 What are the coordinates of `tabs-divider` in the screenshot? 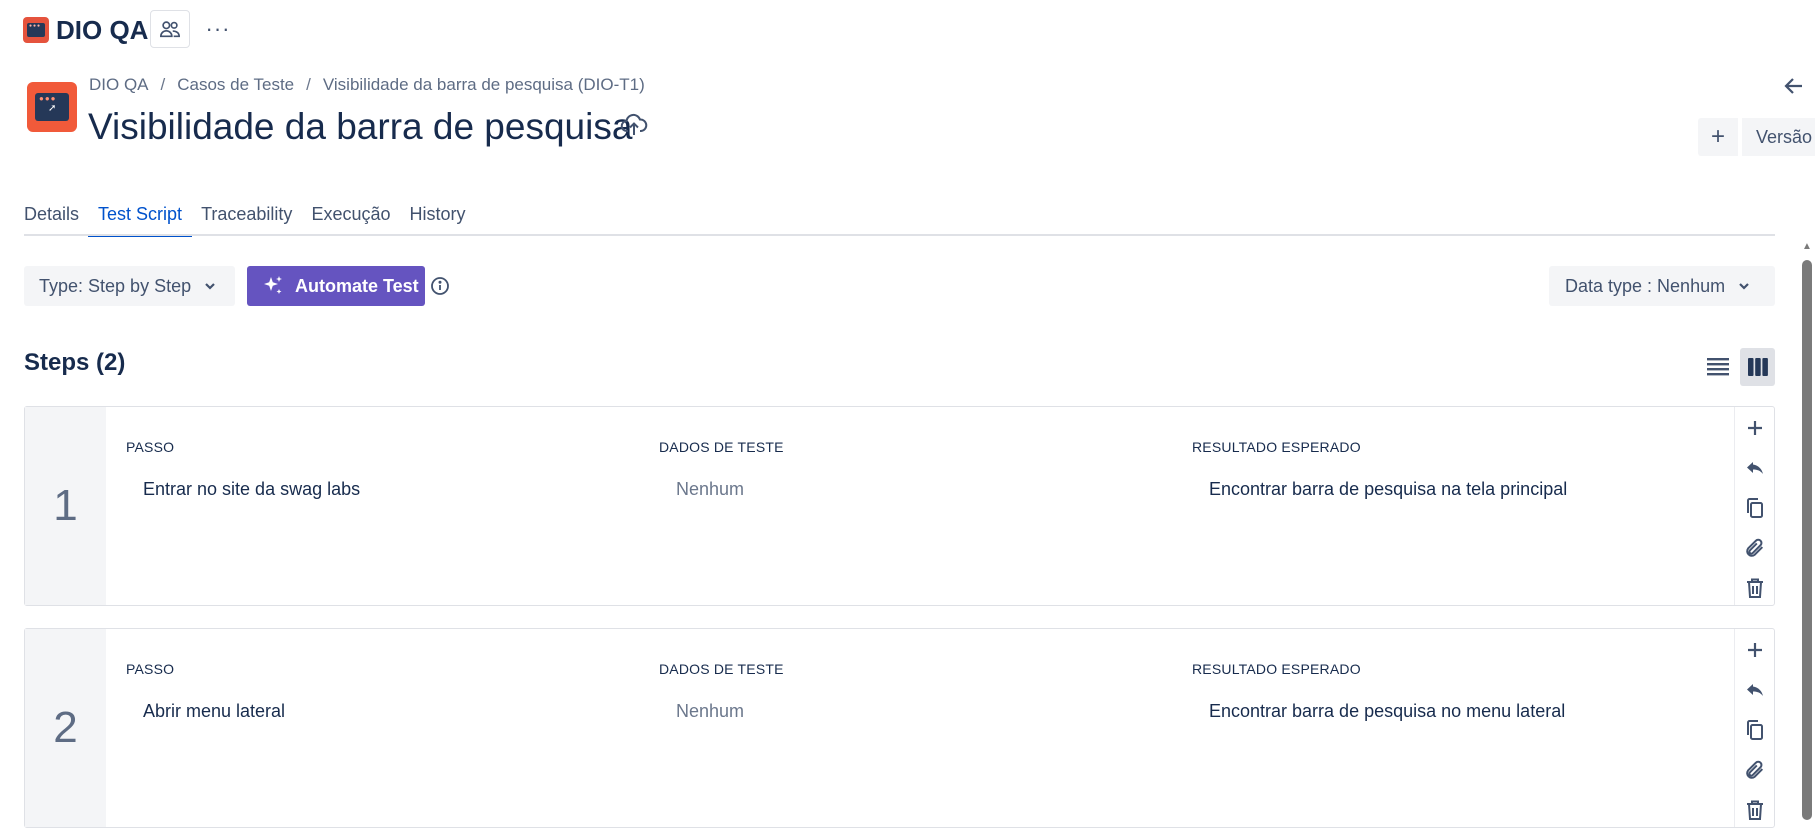 It's located at (899, 235).